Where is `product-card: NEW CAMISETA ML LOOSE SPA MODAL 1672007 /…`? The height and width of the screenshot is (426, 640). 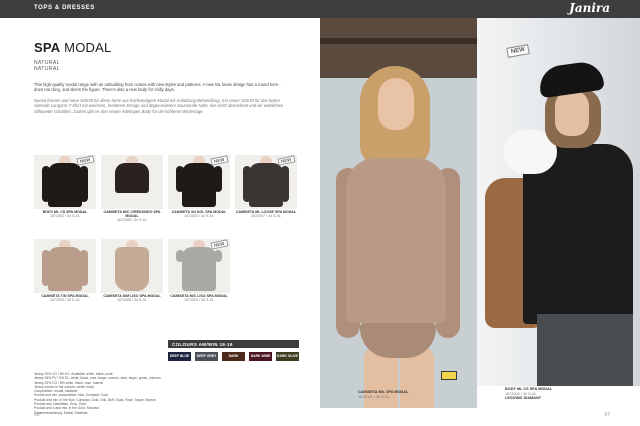
product-card: NEW CAMISETA ML LOOSE SPA MODAL 1672007 /… is located at coordinates (266, 188).